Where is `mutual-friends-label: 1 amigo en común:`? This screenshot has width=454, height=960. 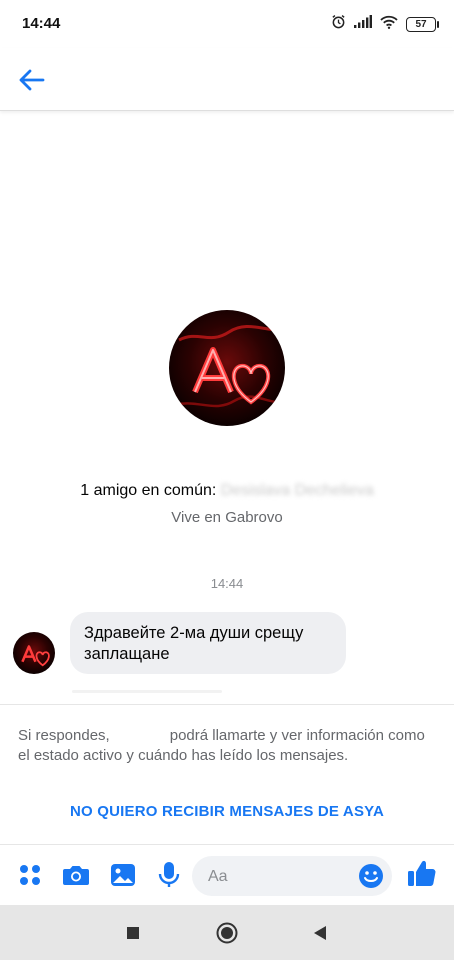
mutual-friends-label: 1 amigo en común: is located at coordinates (150, 490).